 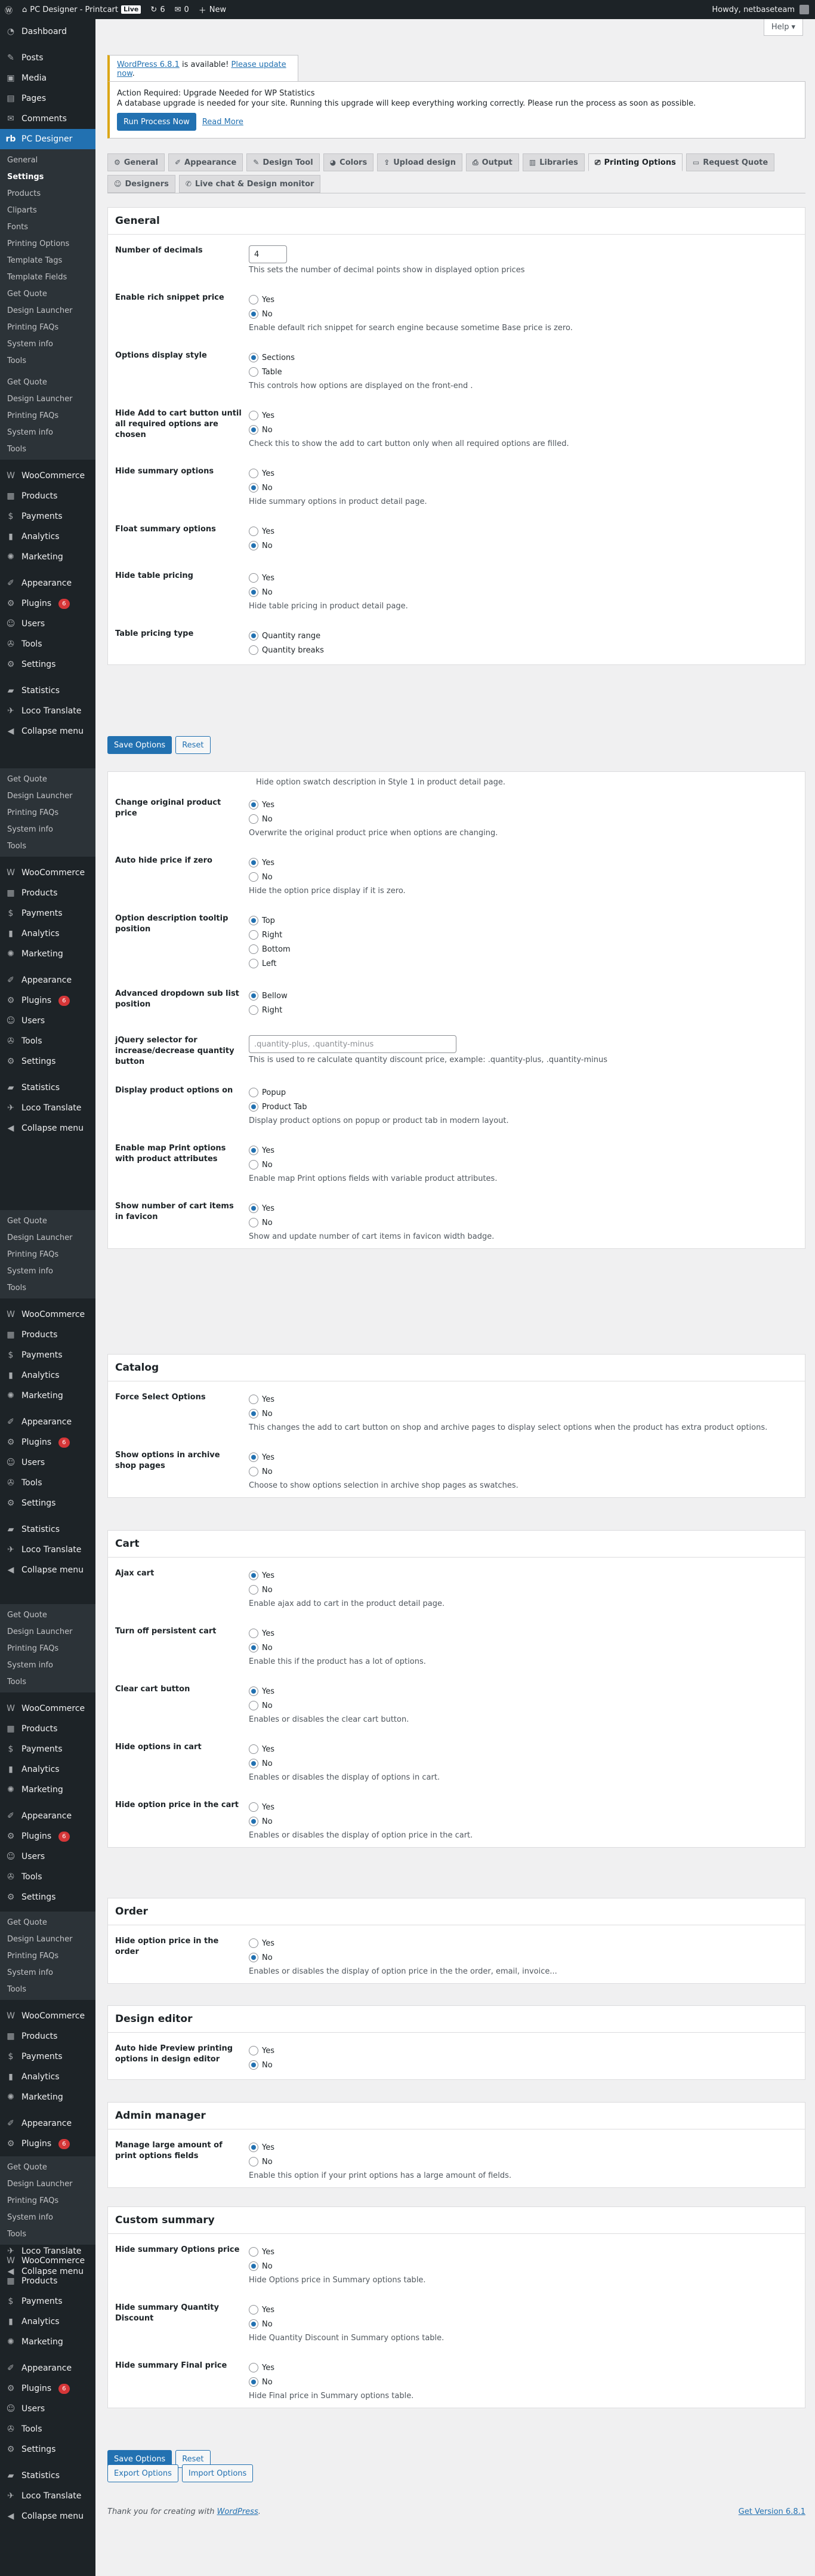 I want to click on radio-hide-table-pricing-yes: Yes, so click(x=523, y=578).